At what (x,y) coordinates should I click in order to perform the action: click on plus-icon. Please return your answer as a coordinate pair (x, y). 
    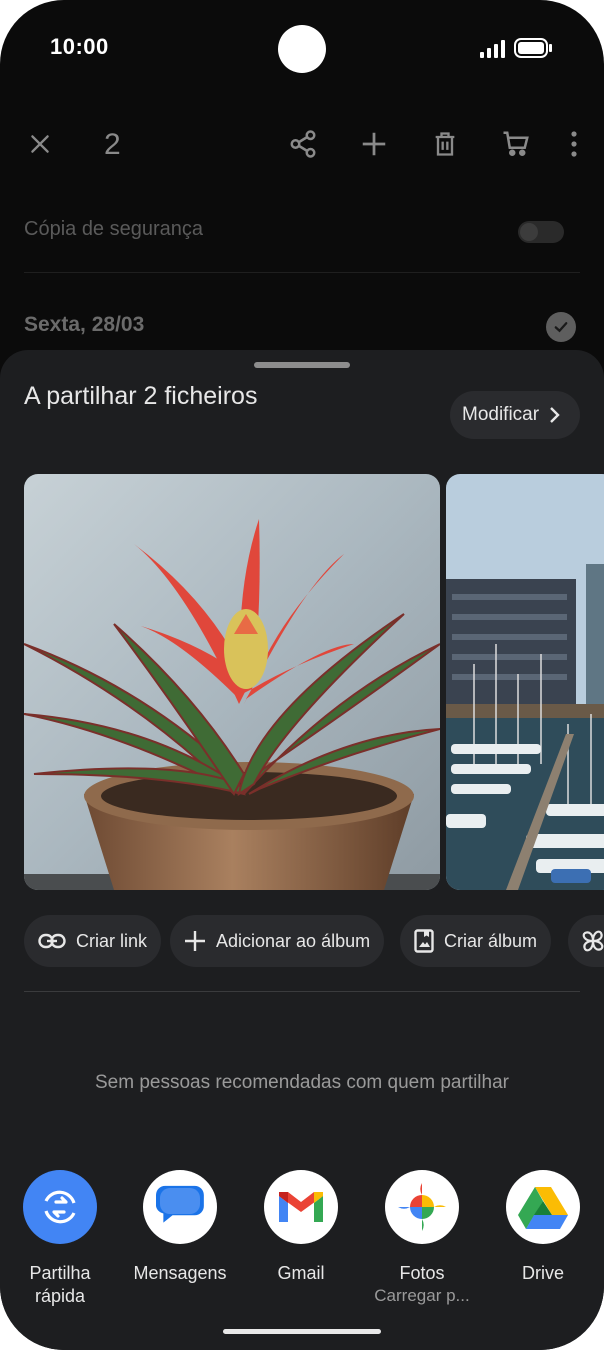
    Looking at the image, I should click on (195, 941).